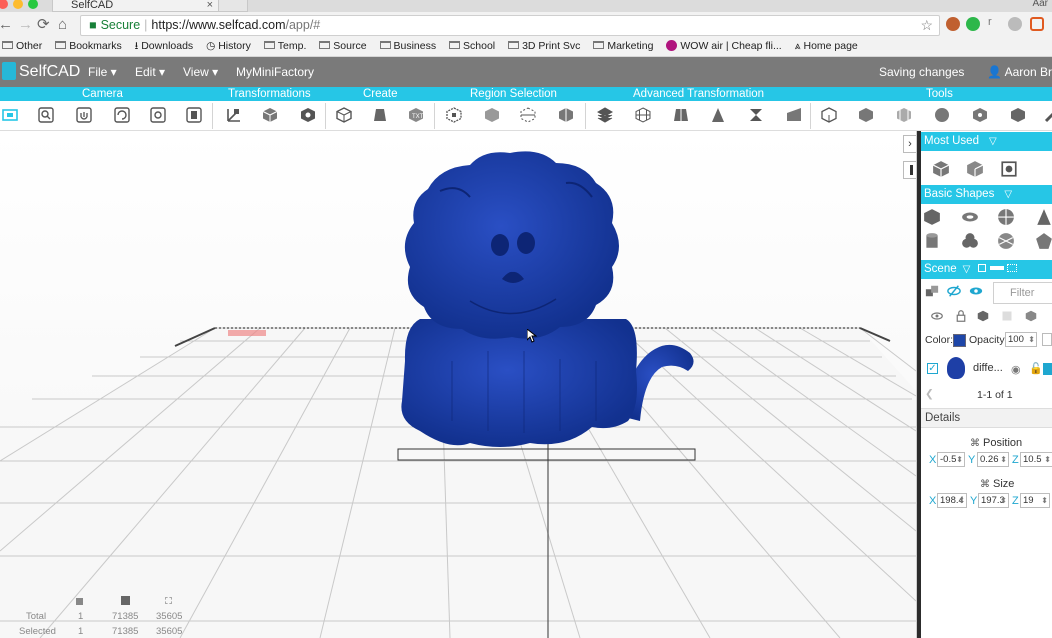  I want to click on select-object-icon, so click(566, 115).